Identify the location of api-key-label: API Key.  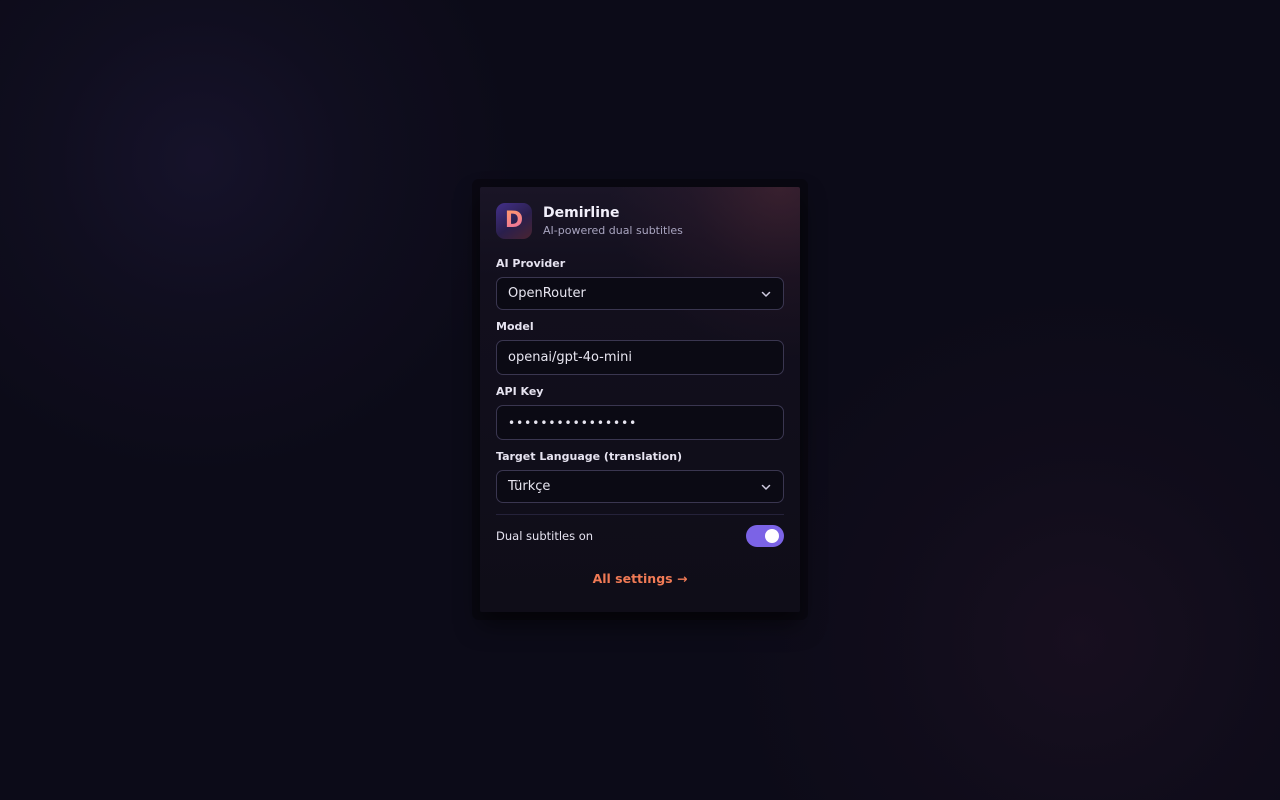
(520, 391).